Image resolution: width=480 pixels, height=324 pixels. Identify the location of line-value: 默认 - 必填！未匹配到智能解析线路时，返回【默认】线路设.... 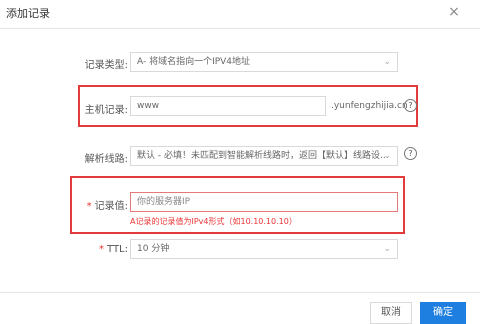
(263, 156).